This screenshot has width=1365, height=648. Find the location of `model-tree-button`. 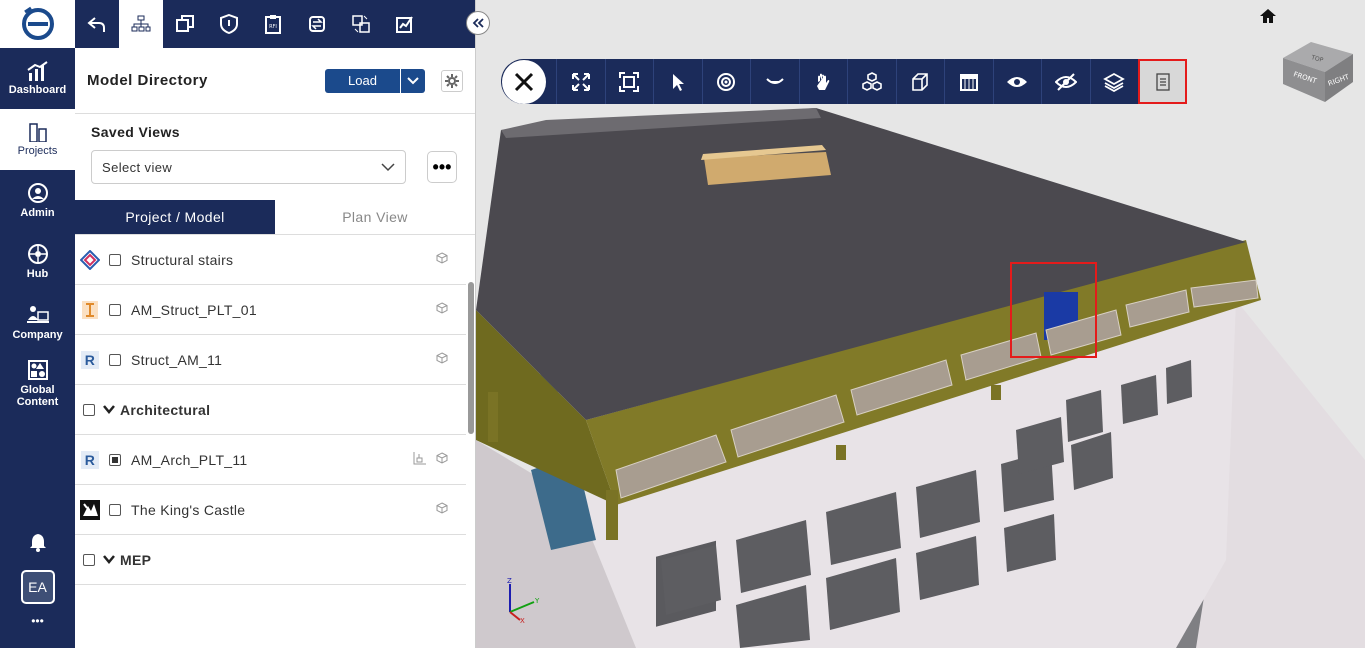

model-tree-button is located at coordinates (871, 81).